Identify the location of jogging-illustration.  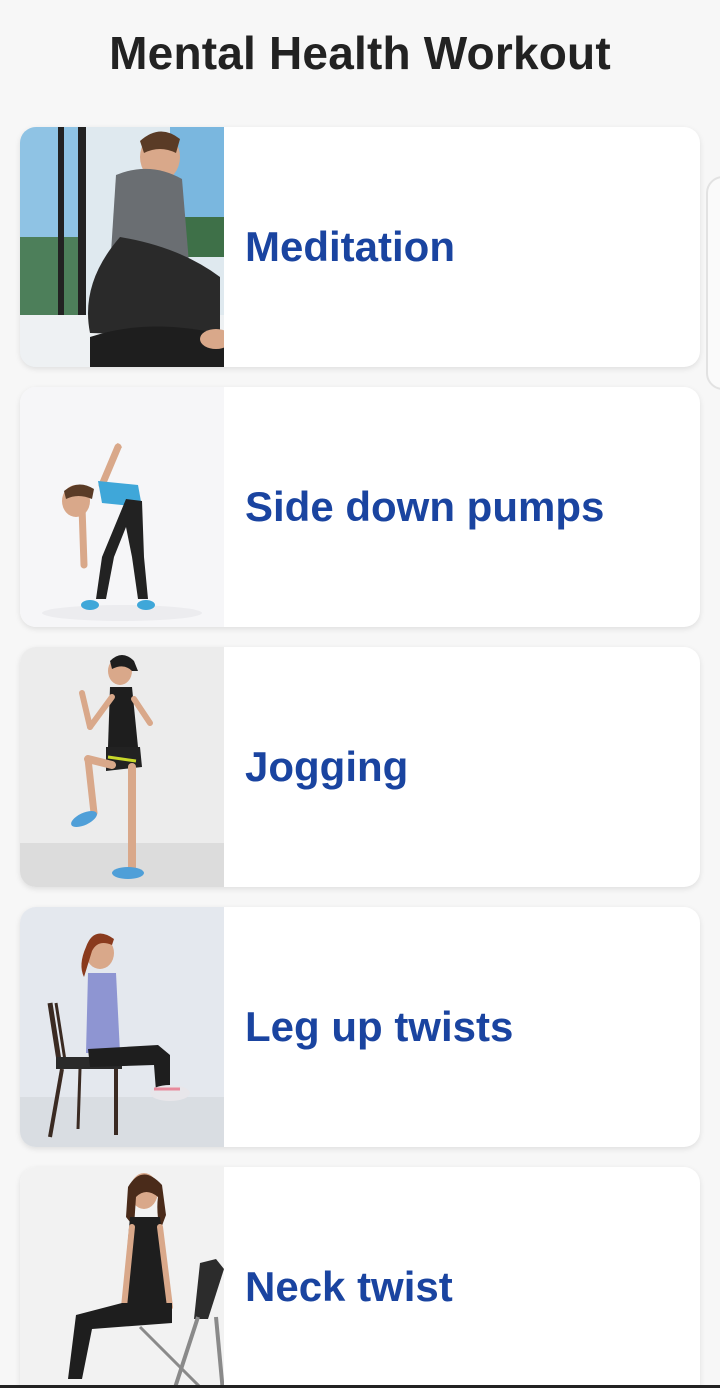
(122, 767).